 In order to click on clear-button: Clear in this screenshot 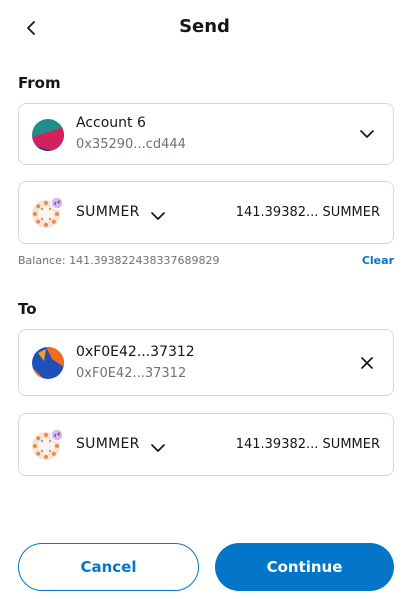, I will do `click(378, 260)`.